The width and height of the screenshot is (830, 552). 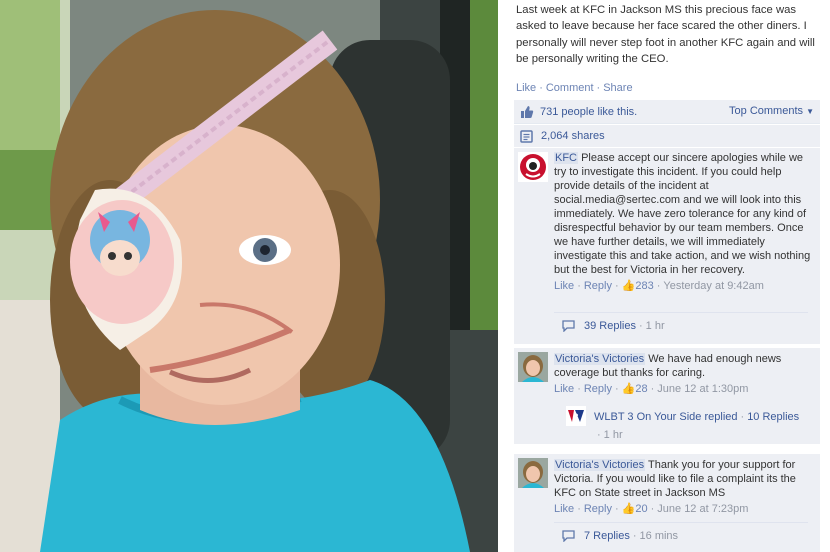 What do you see at coordinates (641, 509) in the screenshot?
I see `comment-like-count: 20` at bounding box center [641, 509].